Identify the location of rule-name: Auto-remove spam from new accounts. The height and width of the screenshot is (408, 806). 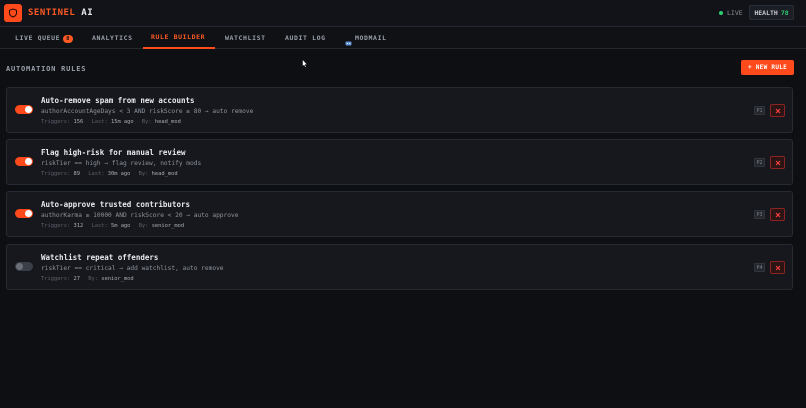
(118, 100).